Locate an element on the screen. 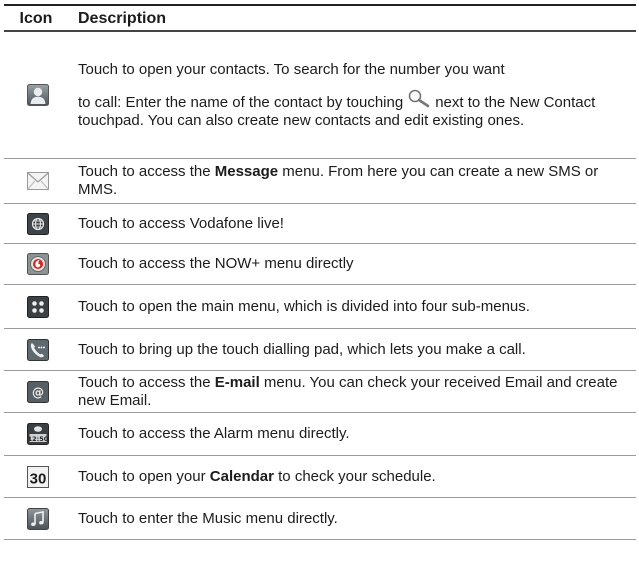  now-plus-icon is located at coordinates (38, 264).